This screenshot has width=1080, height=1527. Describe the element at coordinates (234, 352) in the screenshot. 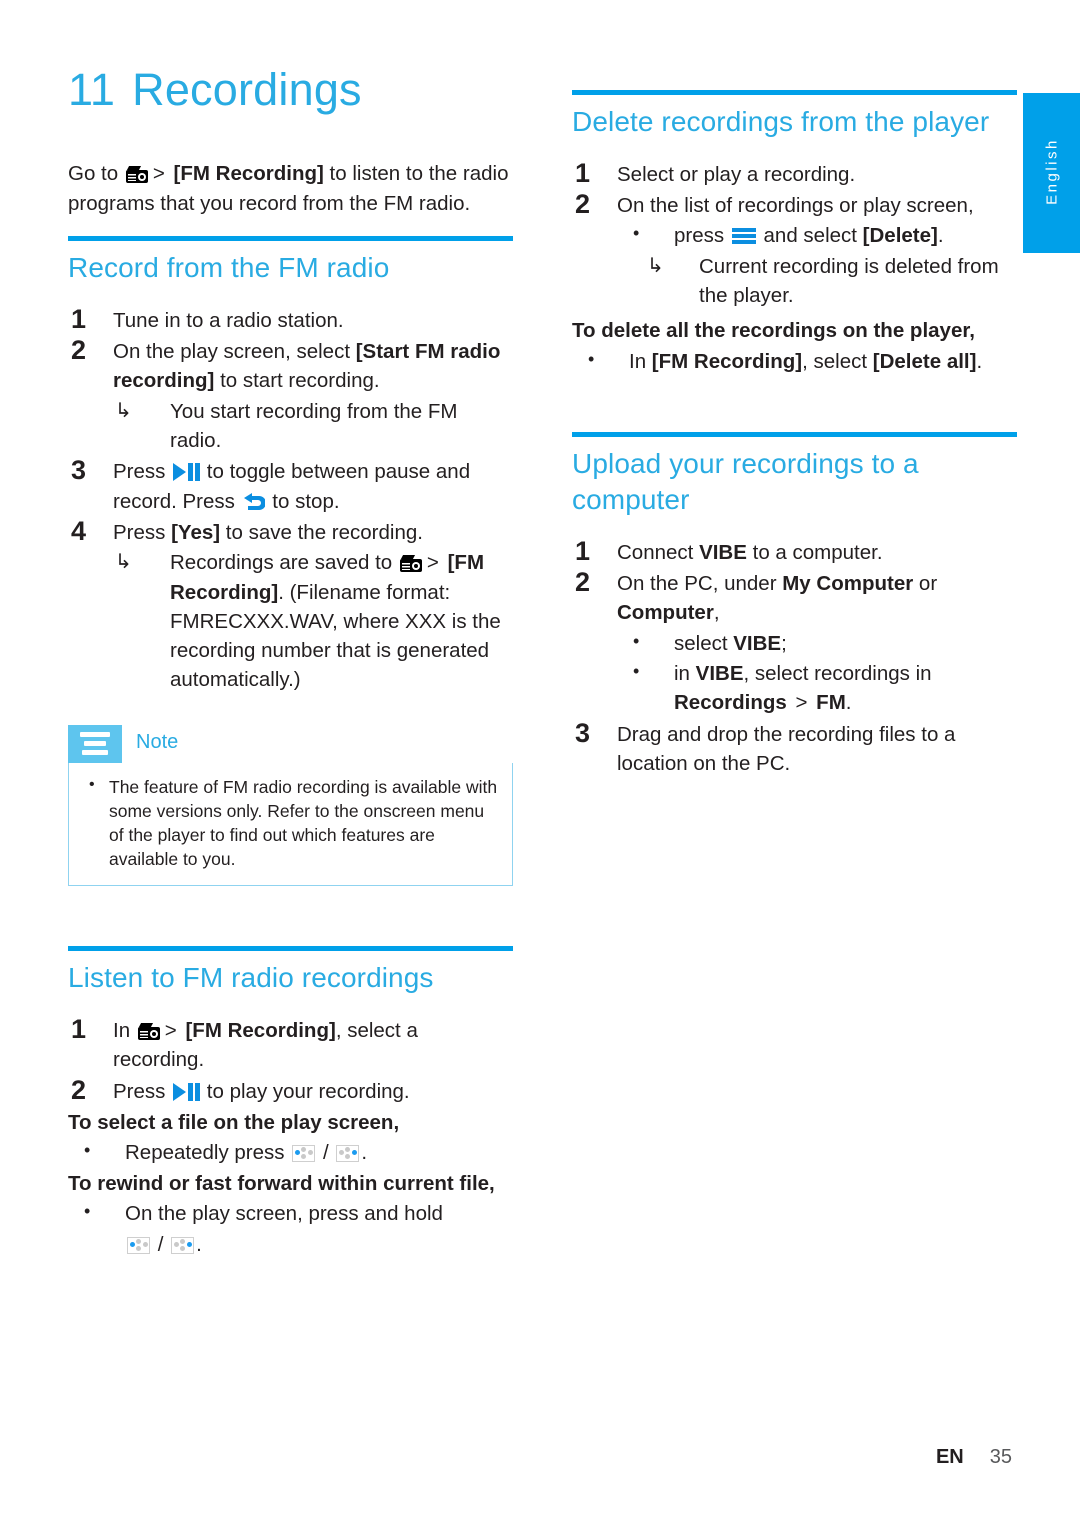

I see `step-text-lead: On the play screen, select` at that location.